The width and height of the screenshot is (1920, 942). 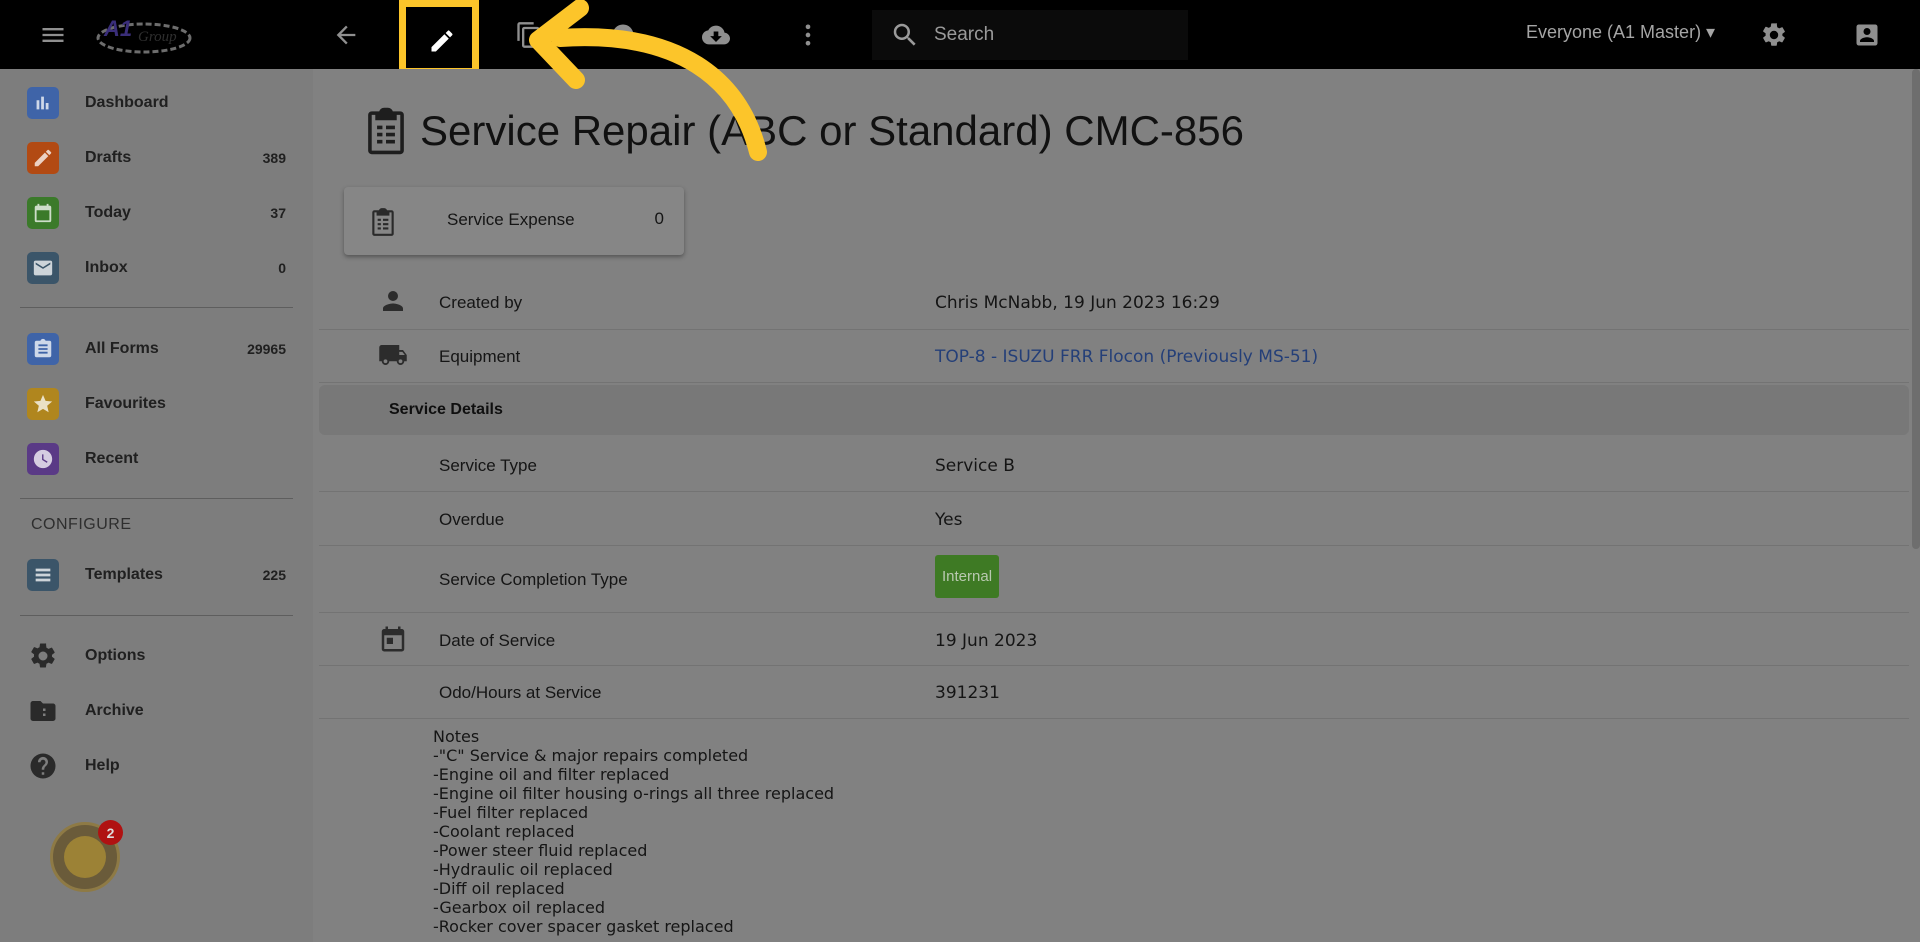 What do you see at coordinates (1049, 35) in the screenshot?
I see `search-input` at bounding box center [1049, 35].